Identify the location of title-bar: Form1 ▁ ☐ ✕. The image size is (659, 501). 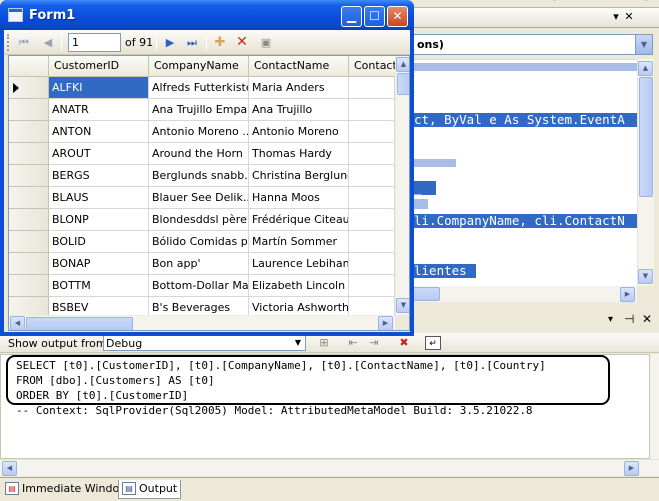
(207, 15).